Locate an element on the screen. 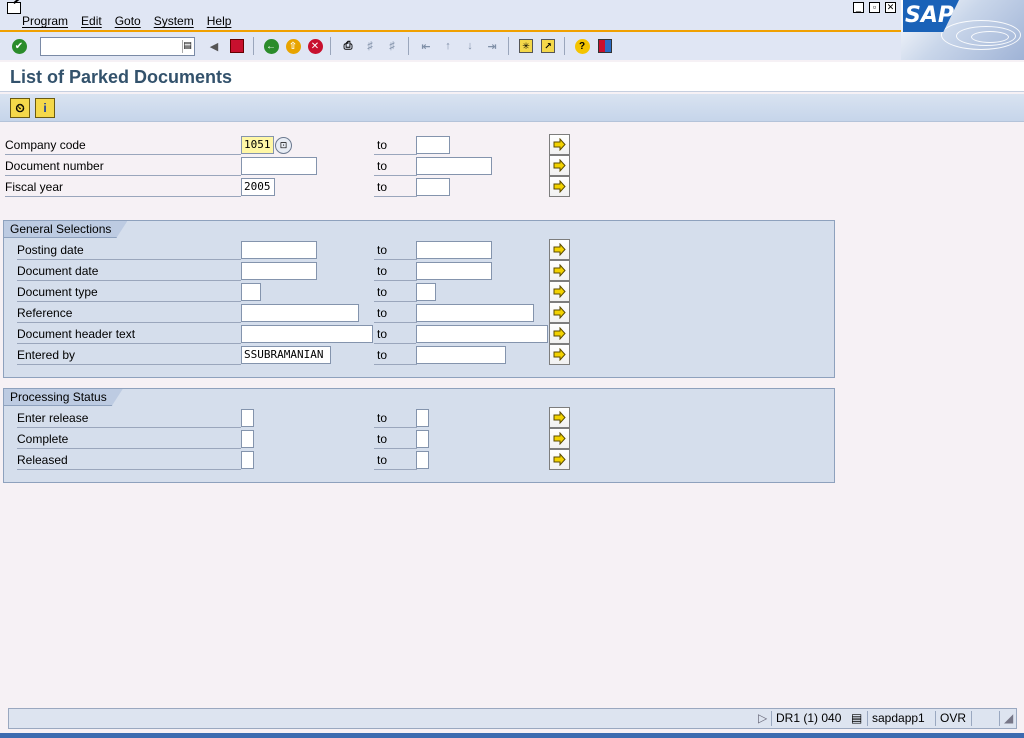  document-type-label: Document type is located at coordinates (129, 292).